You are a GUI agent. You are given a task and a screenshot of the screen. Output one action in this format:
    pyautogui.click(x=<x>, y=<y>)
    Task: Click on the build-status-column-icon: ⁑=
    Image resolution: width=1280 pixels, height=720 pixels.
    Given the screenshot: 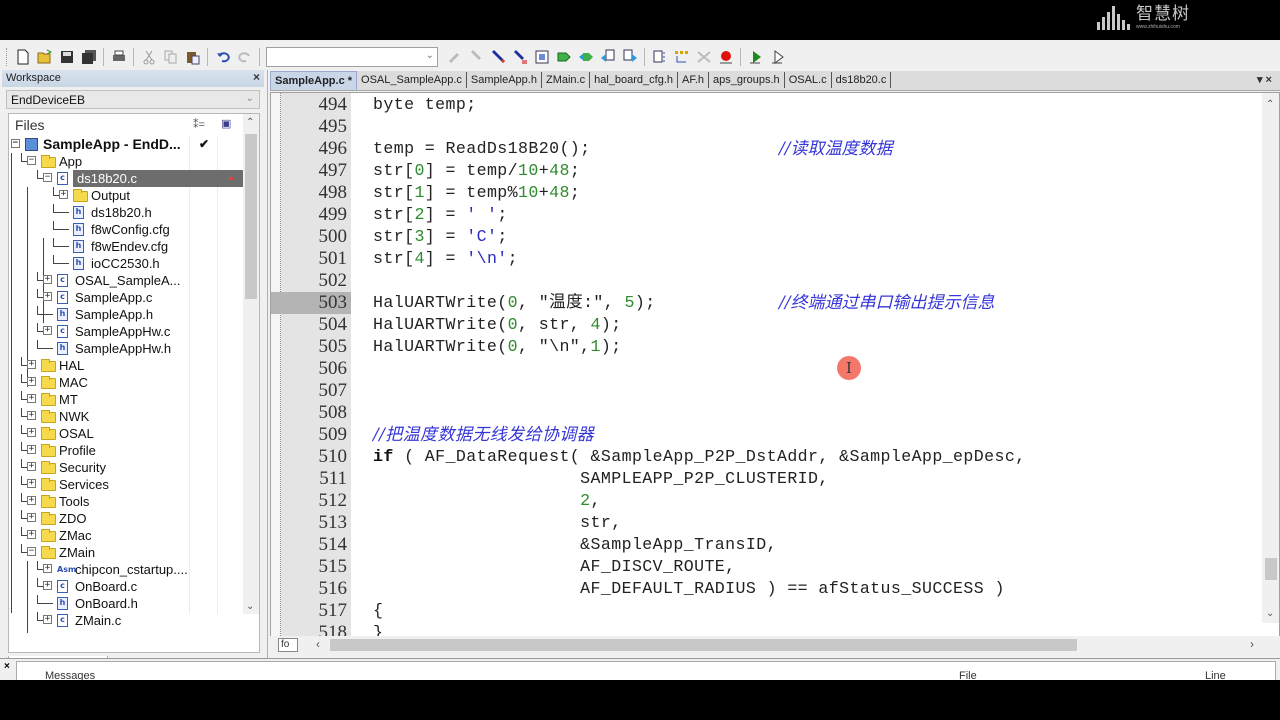 What is the action you would take?
    pyautogui.click(x=199, y=124)
    